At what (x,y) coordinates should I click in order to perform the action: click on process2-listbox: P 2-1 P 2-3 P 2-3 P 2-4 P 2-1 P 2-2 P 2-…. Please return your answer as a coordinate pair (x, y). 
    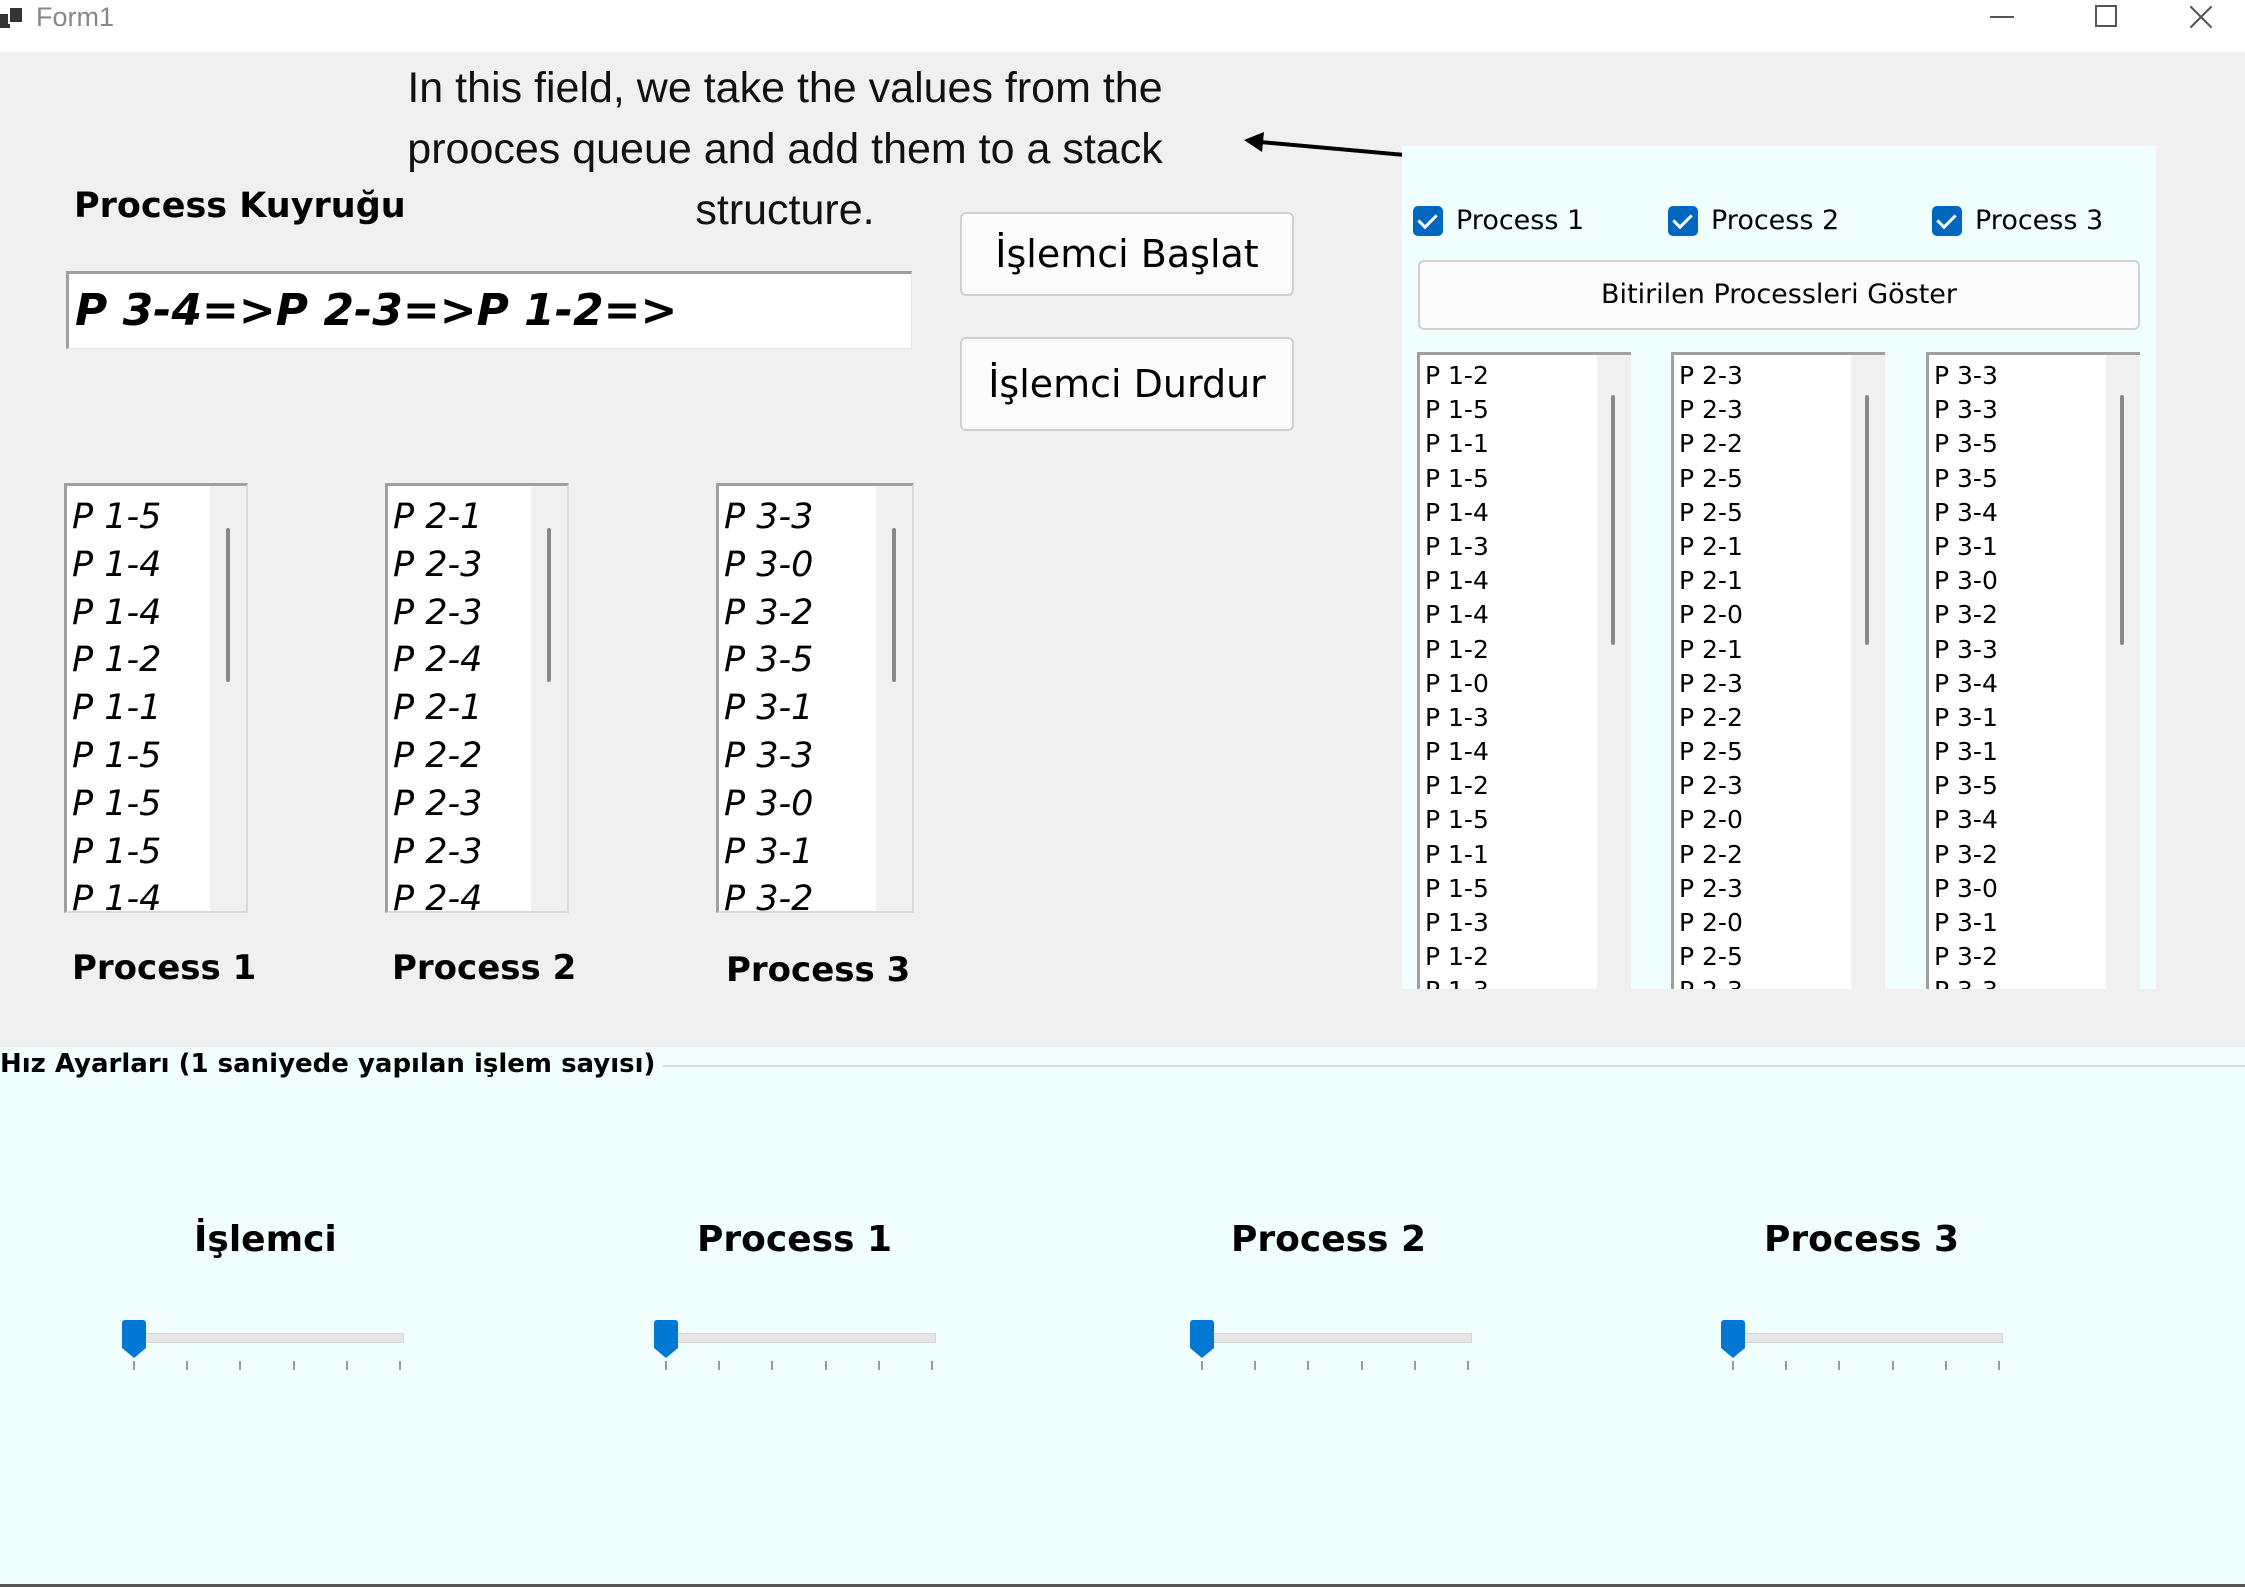
    Looking at the image, I should click on (477, 698).